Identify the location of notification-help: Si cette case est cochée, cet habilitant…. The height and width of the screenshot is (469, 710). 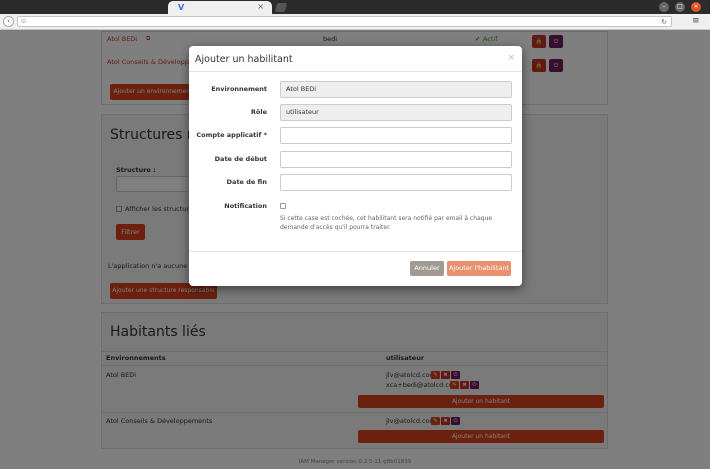
(386, 223).